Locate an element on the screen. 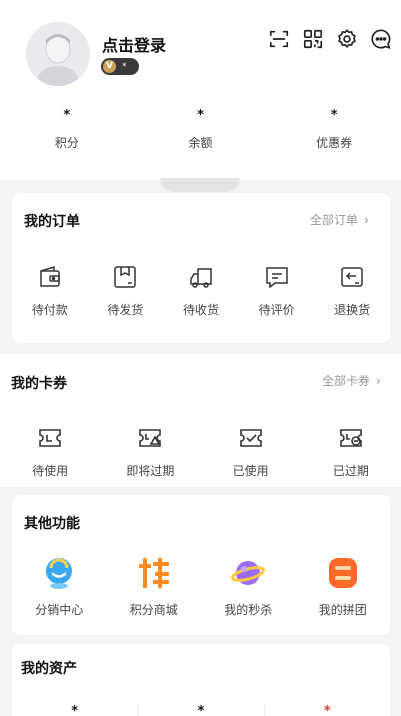 Image resolution: width=401 pixels, height=716 pixels. order-pending-review: 待评价 is located at coordinates (277, 290).